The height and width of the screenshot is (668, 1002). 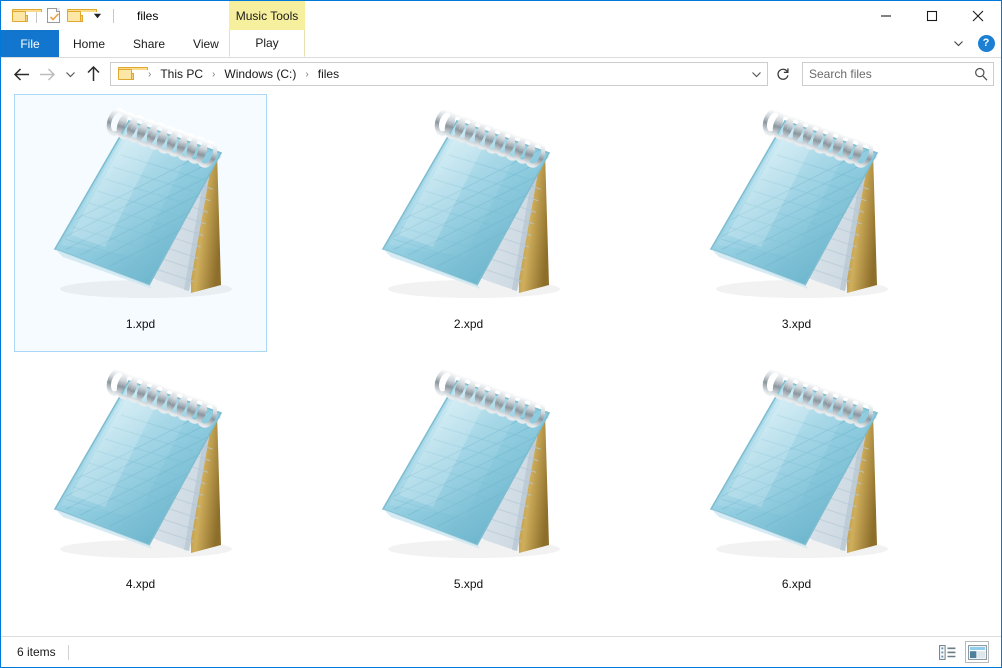 I want to click on maximize-button, so click(x=932, y=15).